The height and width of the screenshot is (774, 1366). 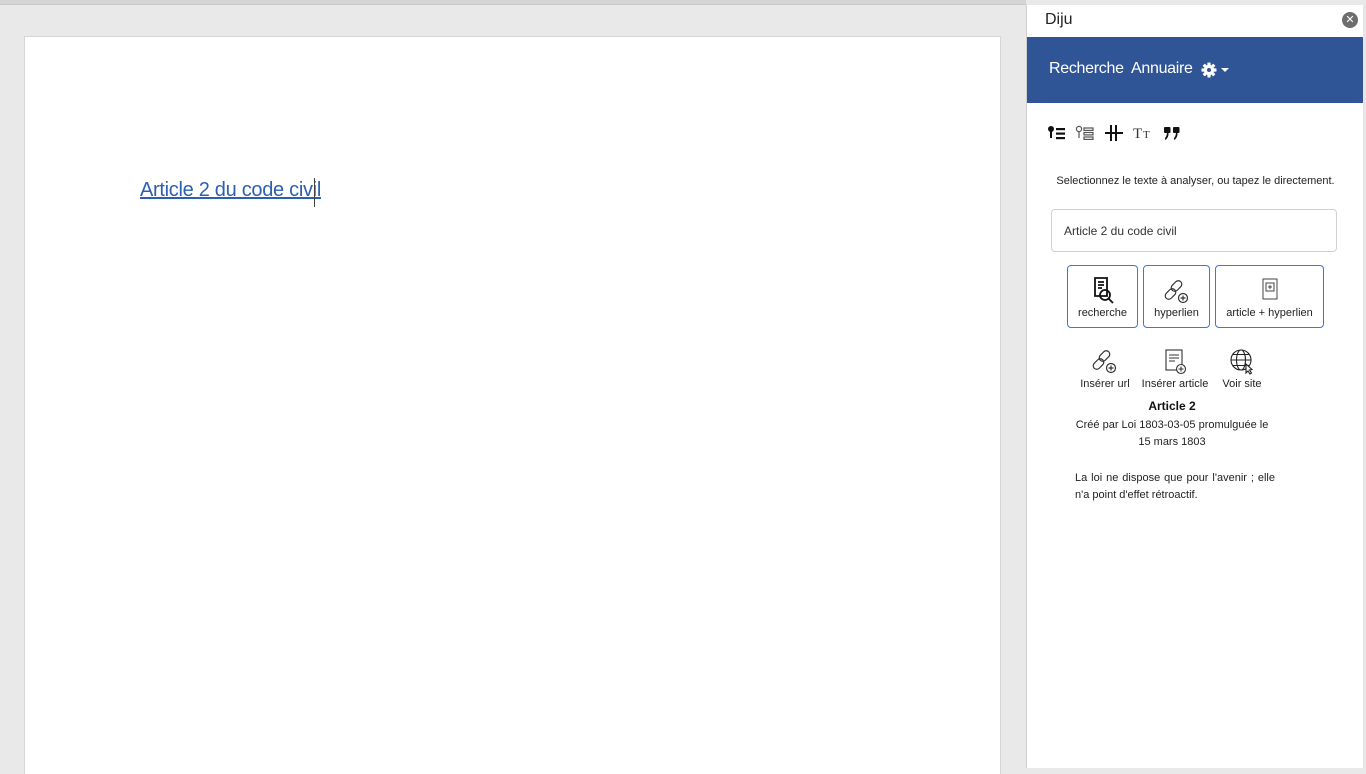 I want to click on text-cursor, so click(x=314, y=192).